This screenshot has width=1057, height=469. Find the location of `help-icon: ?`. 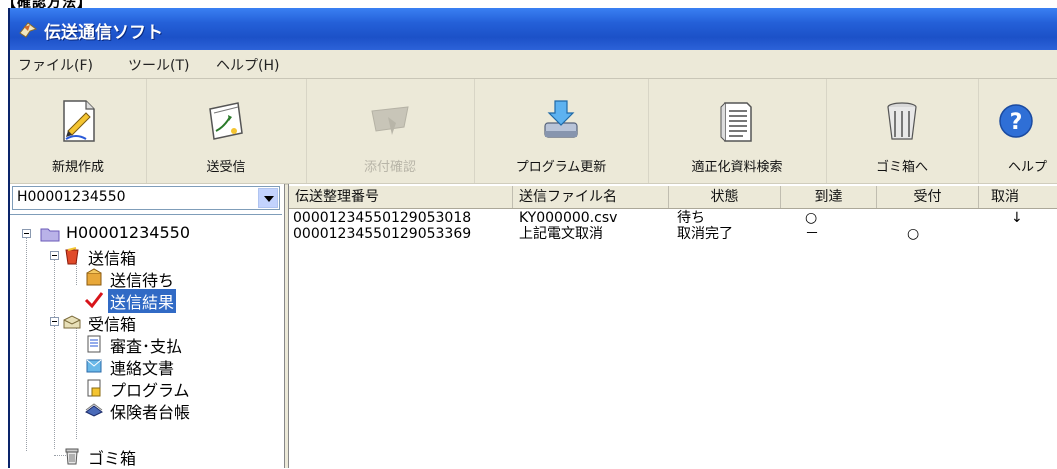

help-icon: ? is located at coordinates (1016, 121).